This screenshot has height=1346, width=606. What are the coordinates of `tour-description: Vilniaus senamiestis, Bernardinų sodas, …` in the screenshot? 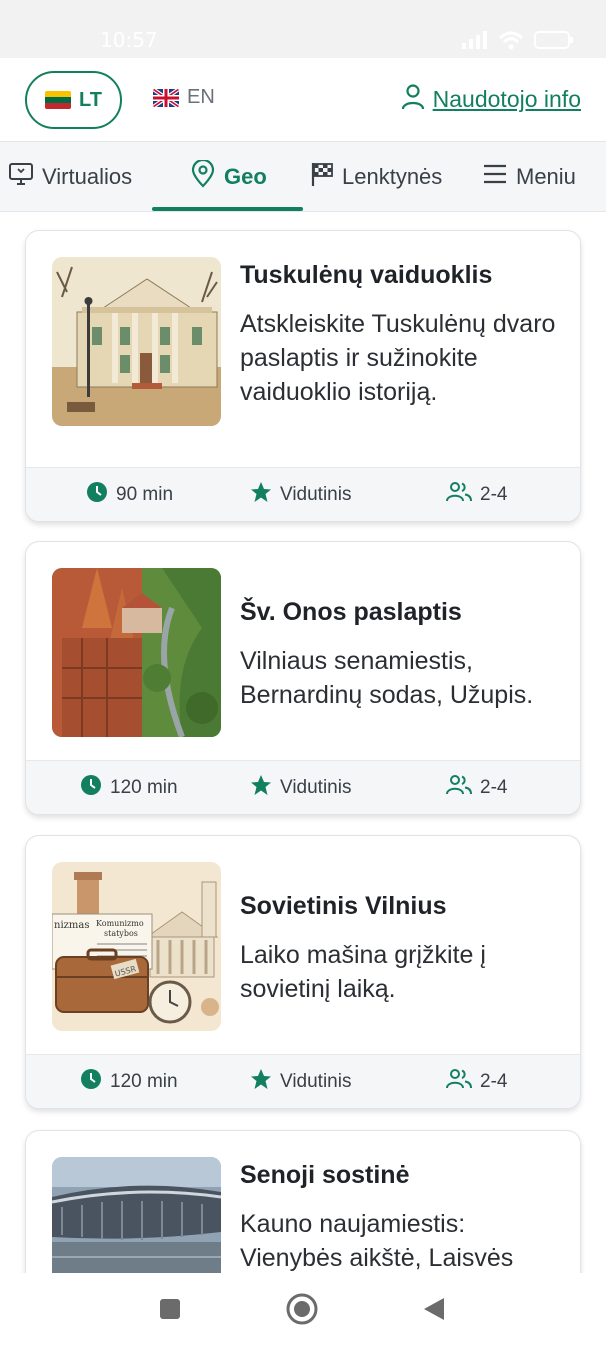 It's located at (387, 678).